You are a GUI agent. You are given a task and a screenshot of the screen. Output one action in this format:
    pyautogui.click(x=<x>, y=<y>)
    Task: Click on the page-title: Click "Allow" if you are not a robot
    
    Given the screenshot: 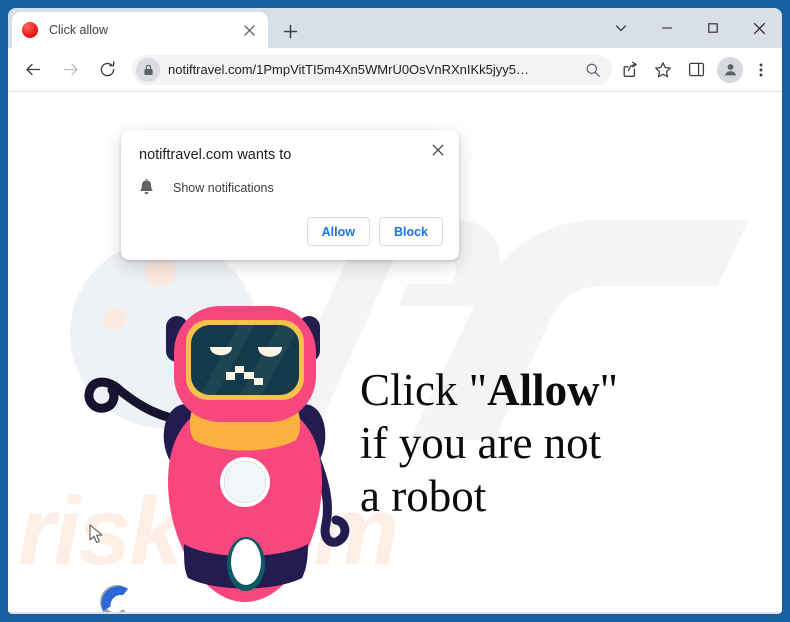 What is the action you would take?
    pyautogui.click(x=489, y=443)
    